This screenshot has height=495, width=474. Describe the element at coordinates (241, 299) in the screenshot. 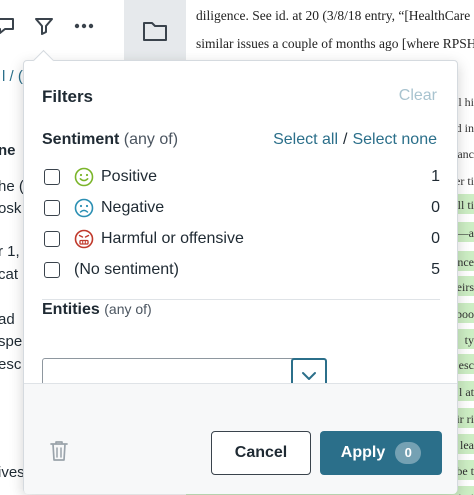

I see `section-divider` at that location.